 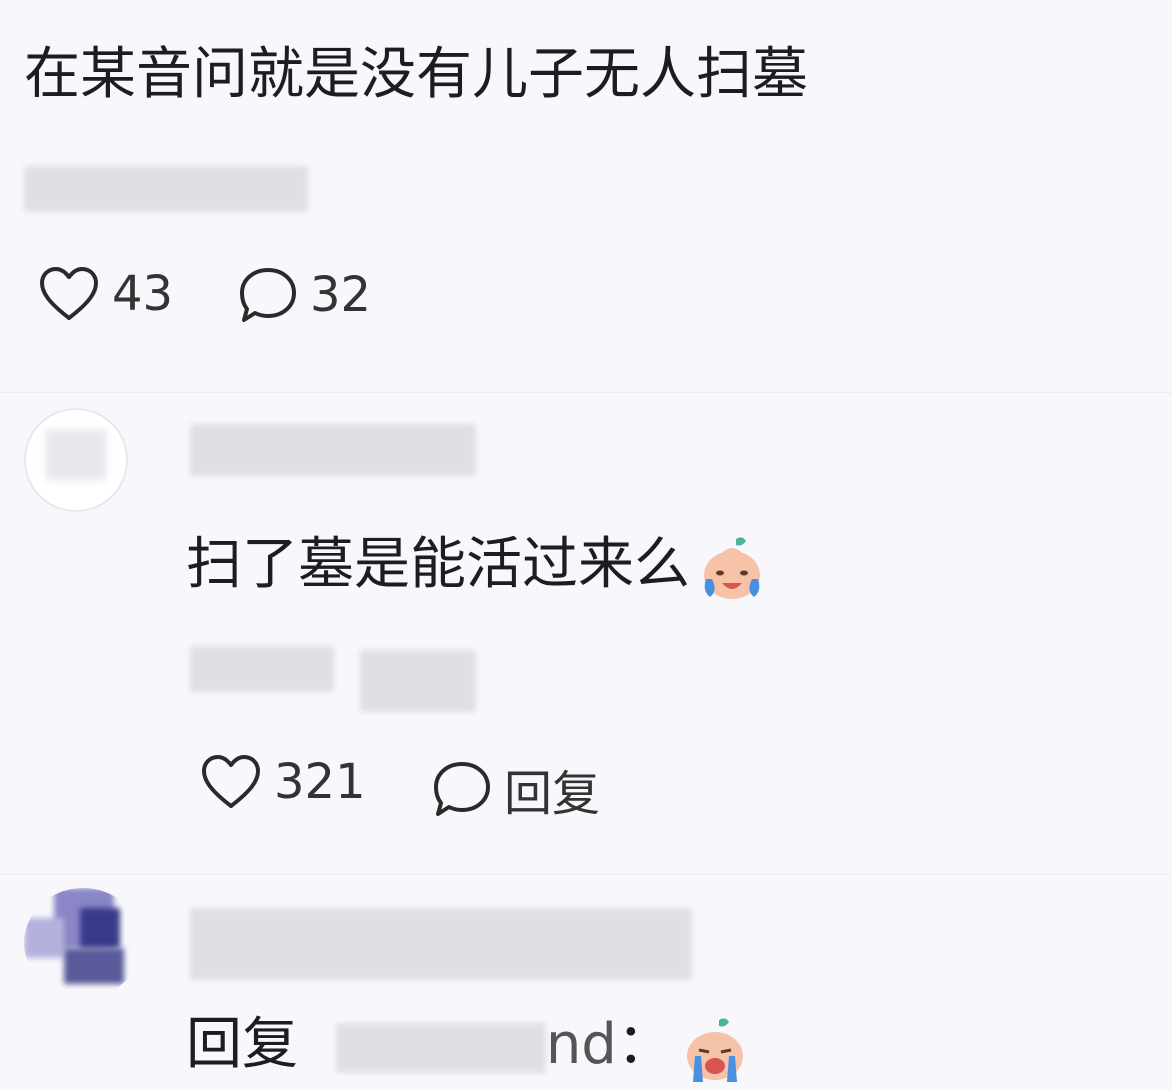 What do you see at coordinates (166, 189) in the screenshot?
I see `post-meta-blurred` at bounding box center [166, 189].